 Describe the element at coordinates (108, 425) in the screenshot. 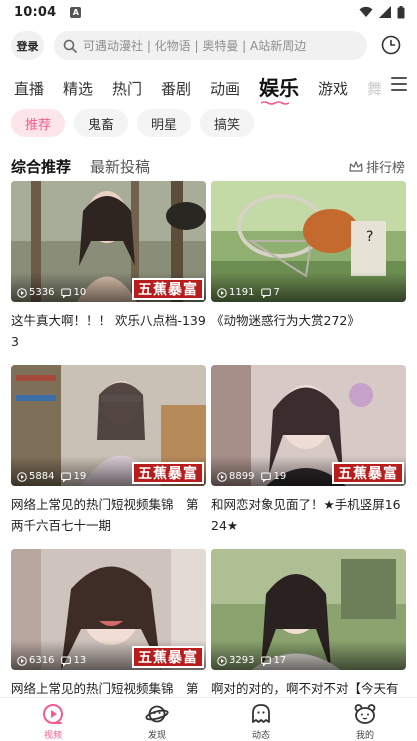

I see `video-thumbnail: 5884 19 五蕉暴富` at that location.